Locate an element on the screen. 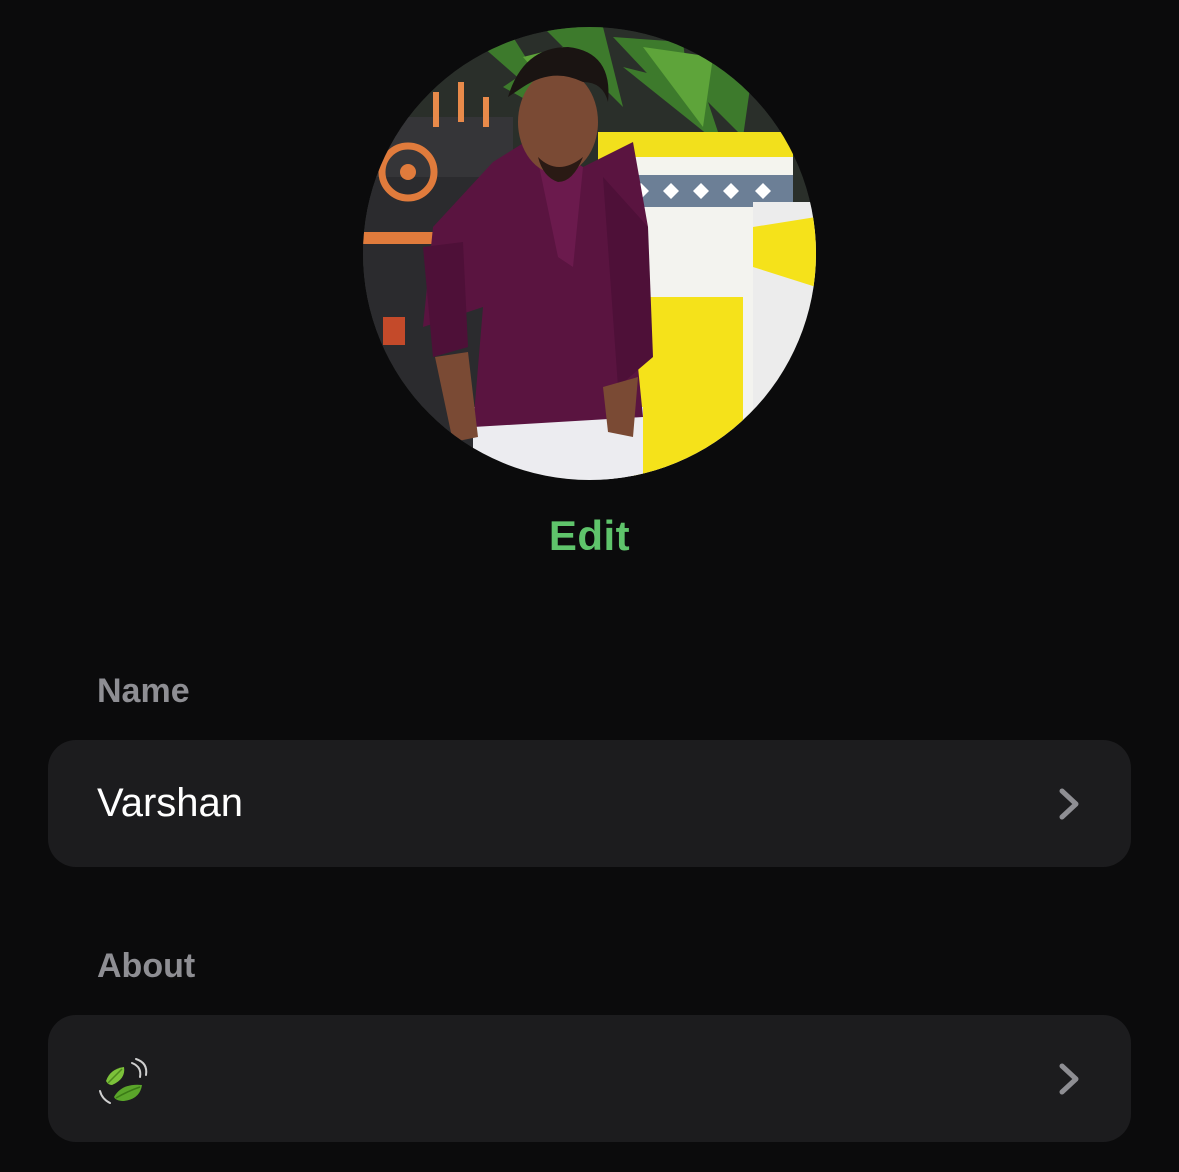 The image size is (1179, 1172). avatar is located at coordinates (589, 253).